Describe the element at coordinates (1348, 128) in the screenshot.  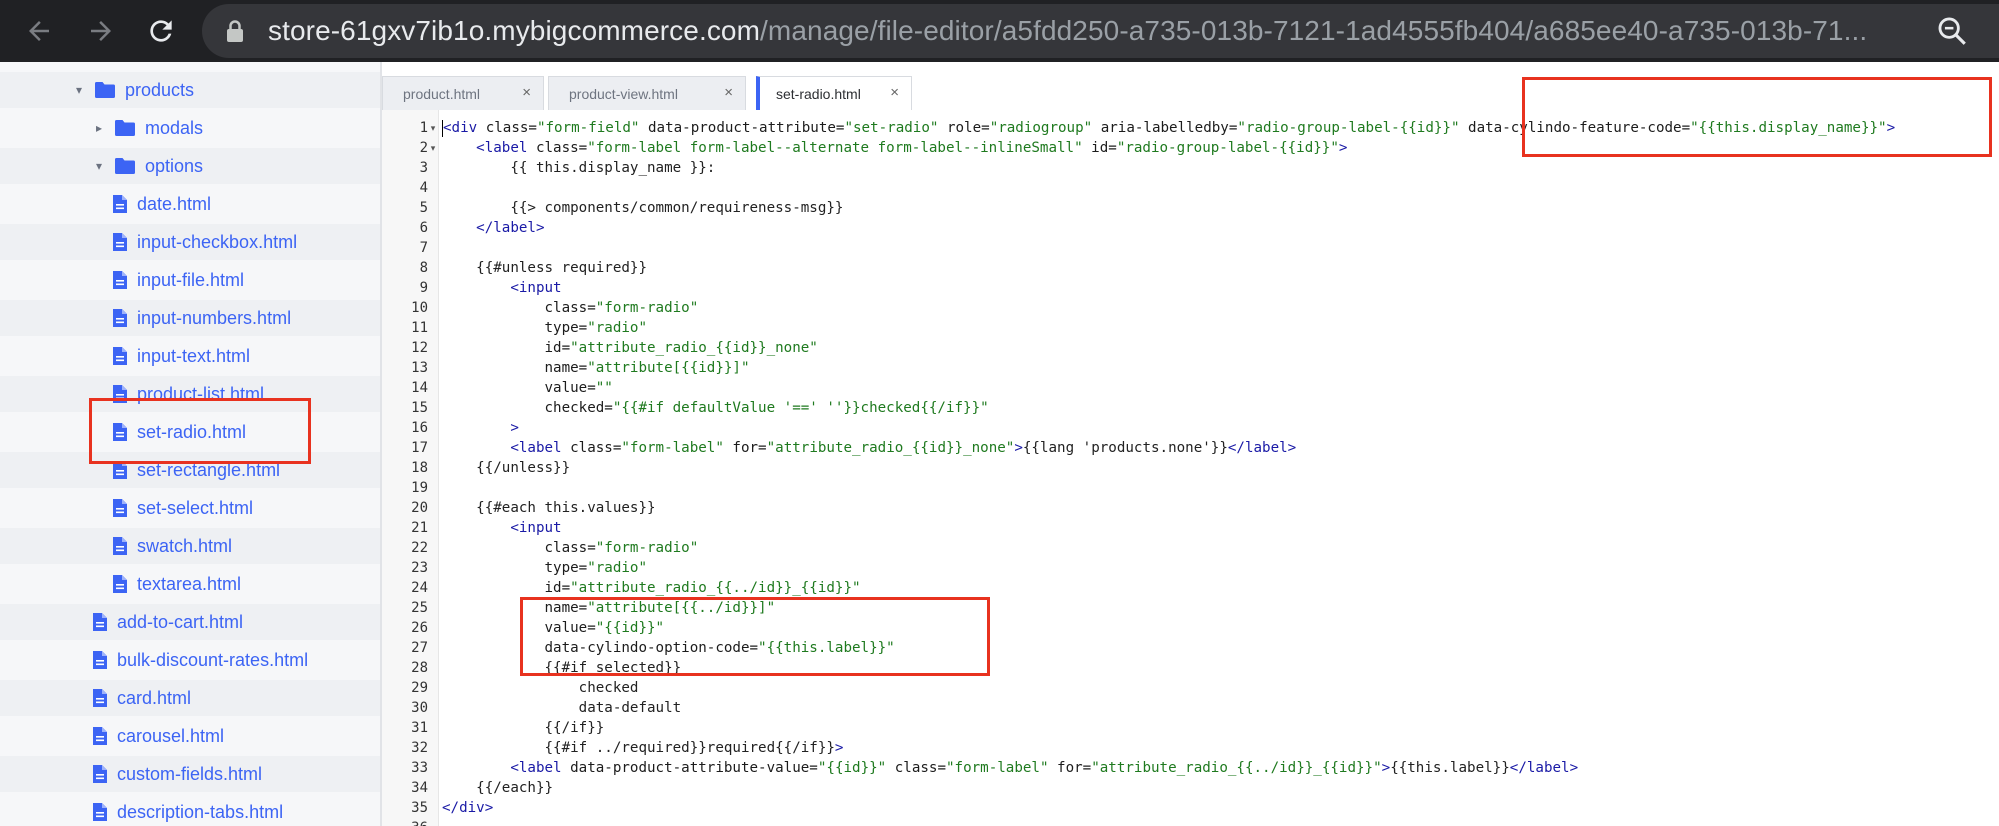
I see `code-token: "radio-group-label-{{id}}"` at that location.